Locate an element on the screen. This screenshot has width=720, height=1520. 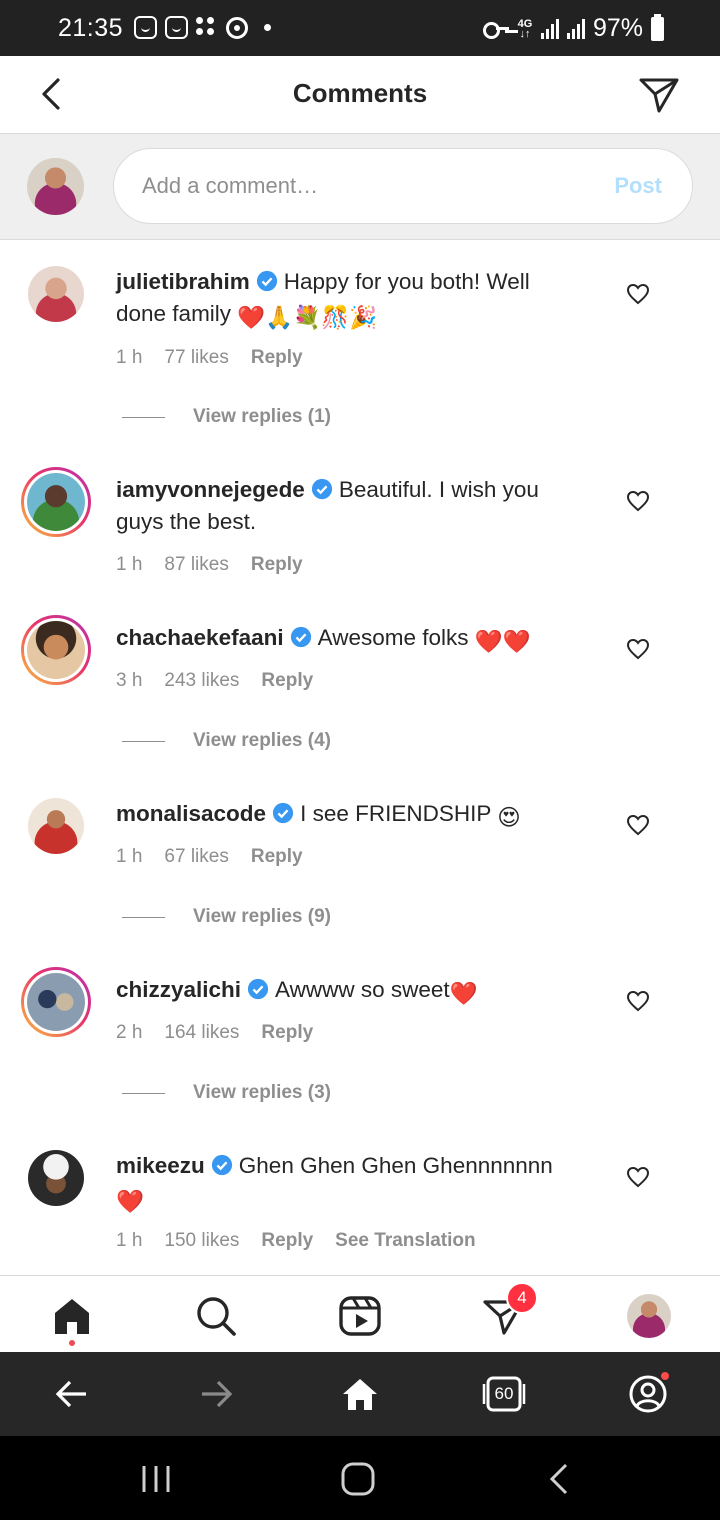
browser-account-button is located at coordinates (648, 1394).